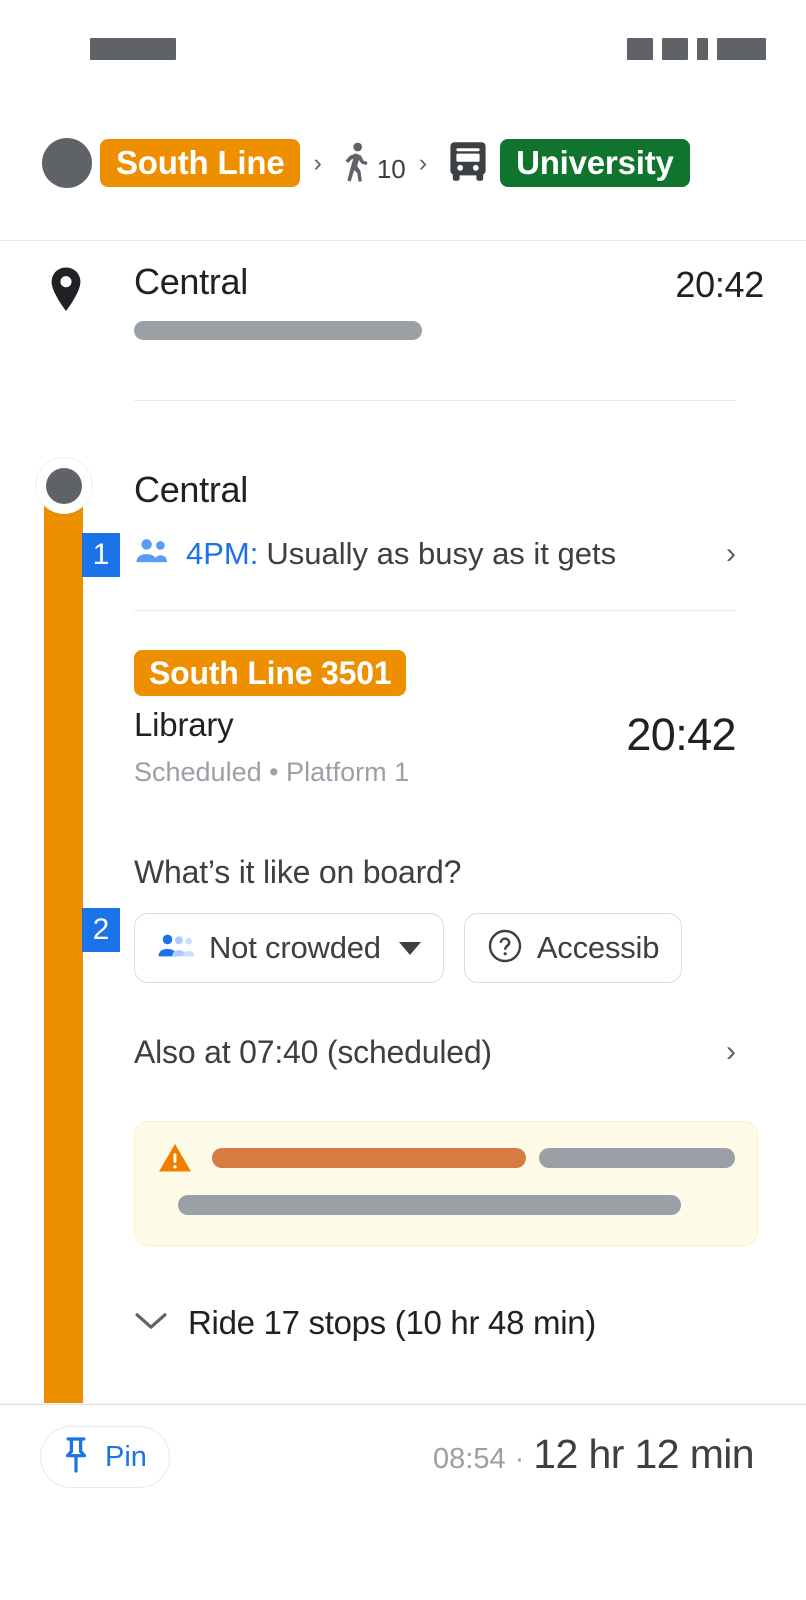 This screenshot has height=1600, width=806. I want to click on boarding-stop-name: Central, so click(191, 489).